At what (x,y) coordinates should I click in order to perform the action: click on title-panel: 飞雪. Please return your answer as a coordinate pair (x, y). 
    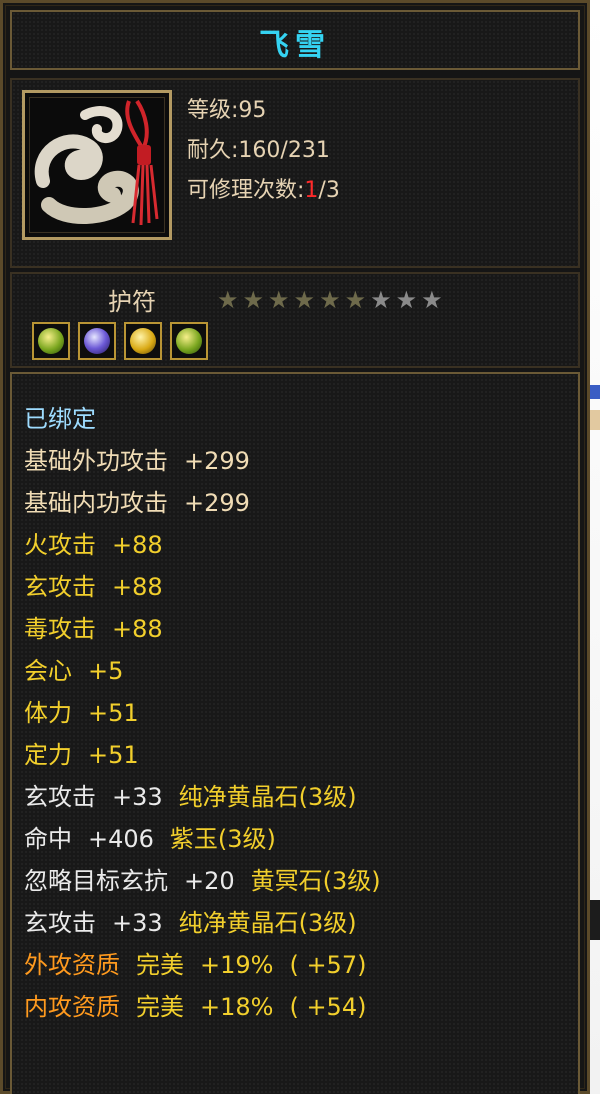
    Looking at the image, I should click on (295, 40).